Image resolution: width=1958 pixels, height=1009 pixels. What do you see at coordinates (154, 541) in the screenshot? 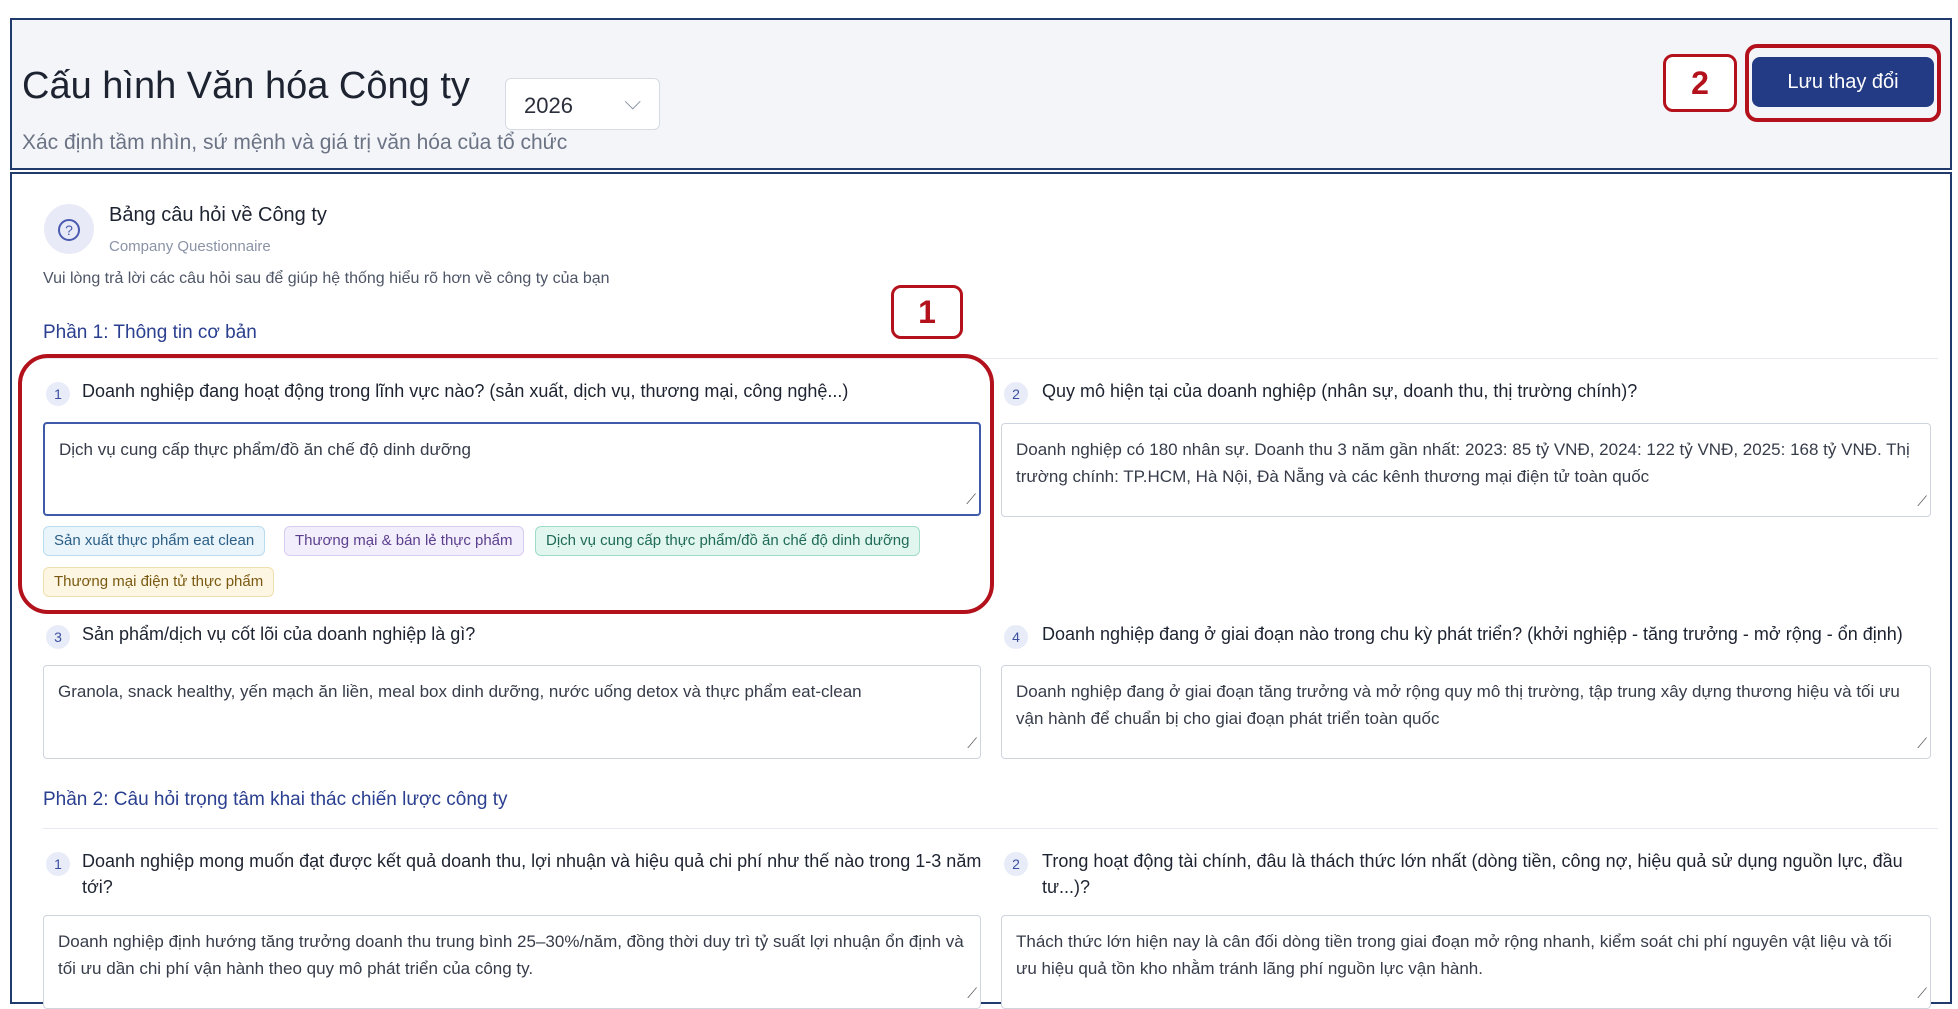
I see `suggestion-chip: Sản xuất thực phẩm eat clean` at bounding box center [154, 541].